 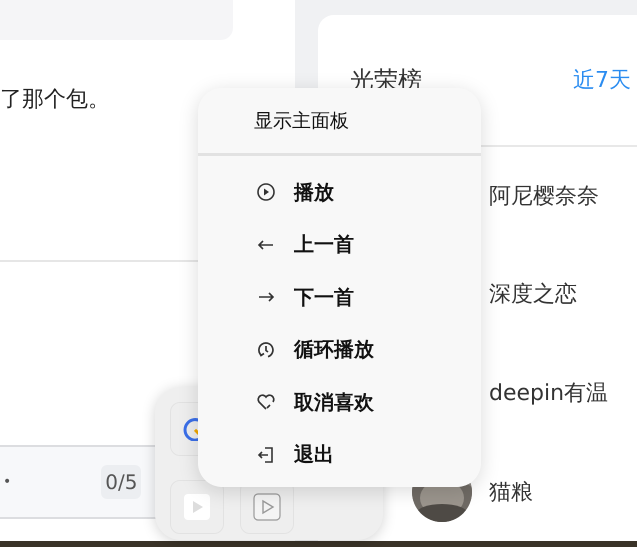 I want to click on user-name: 阿尼樱奈奈, so click(x=544, y=195).